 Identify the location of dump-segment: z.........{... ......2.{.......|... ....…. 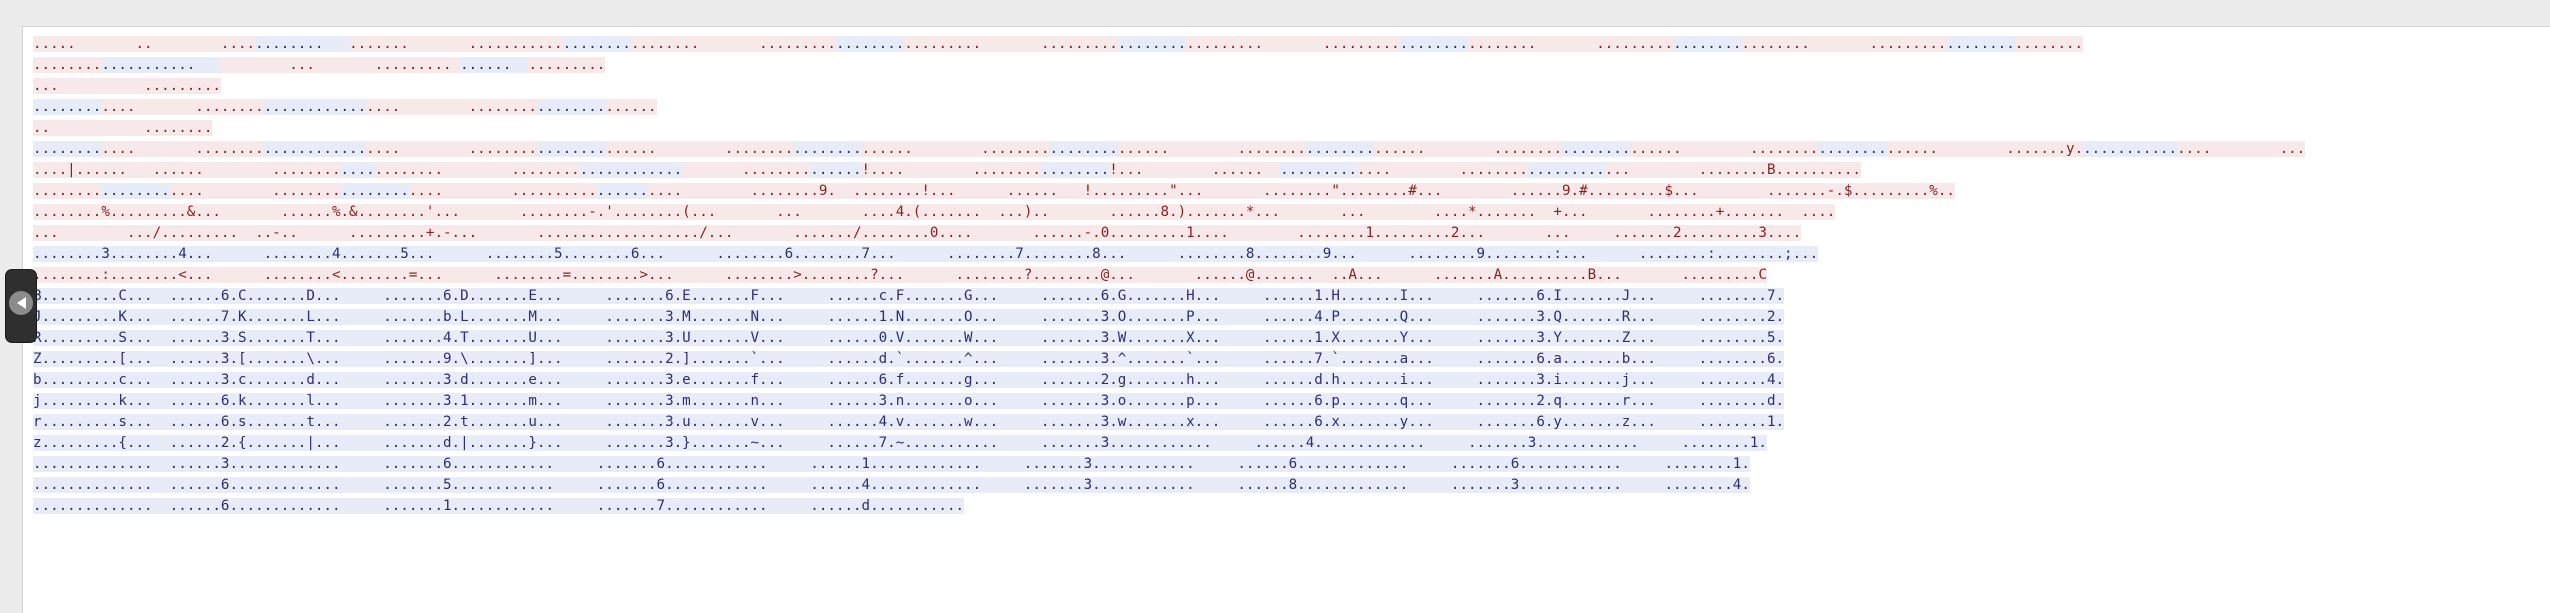
(900, 443).